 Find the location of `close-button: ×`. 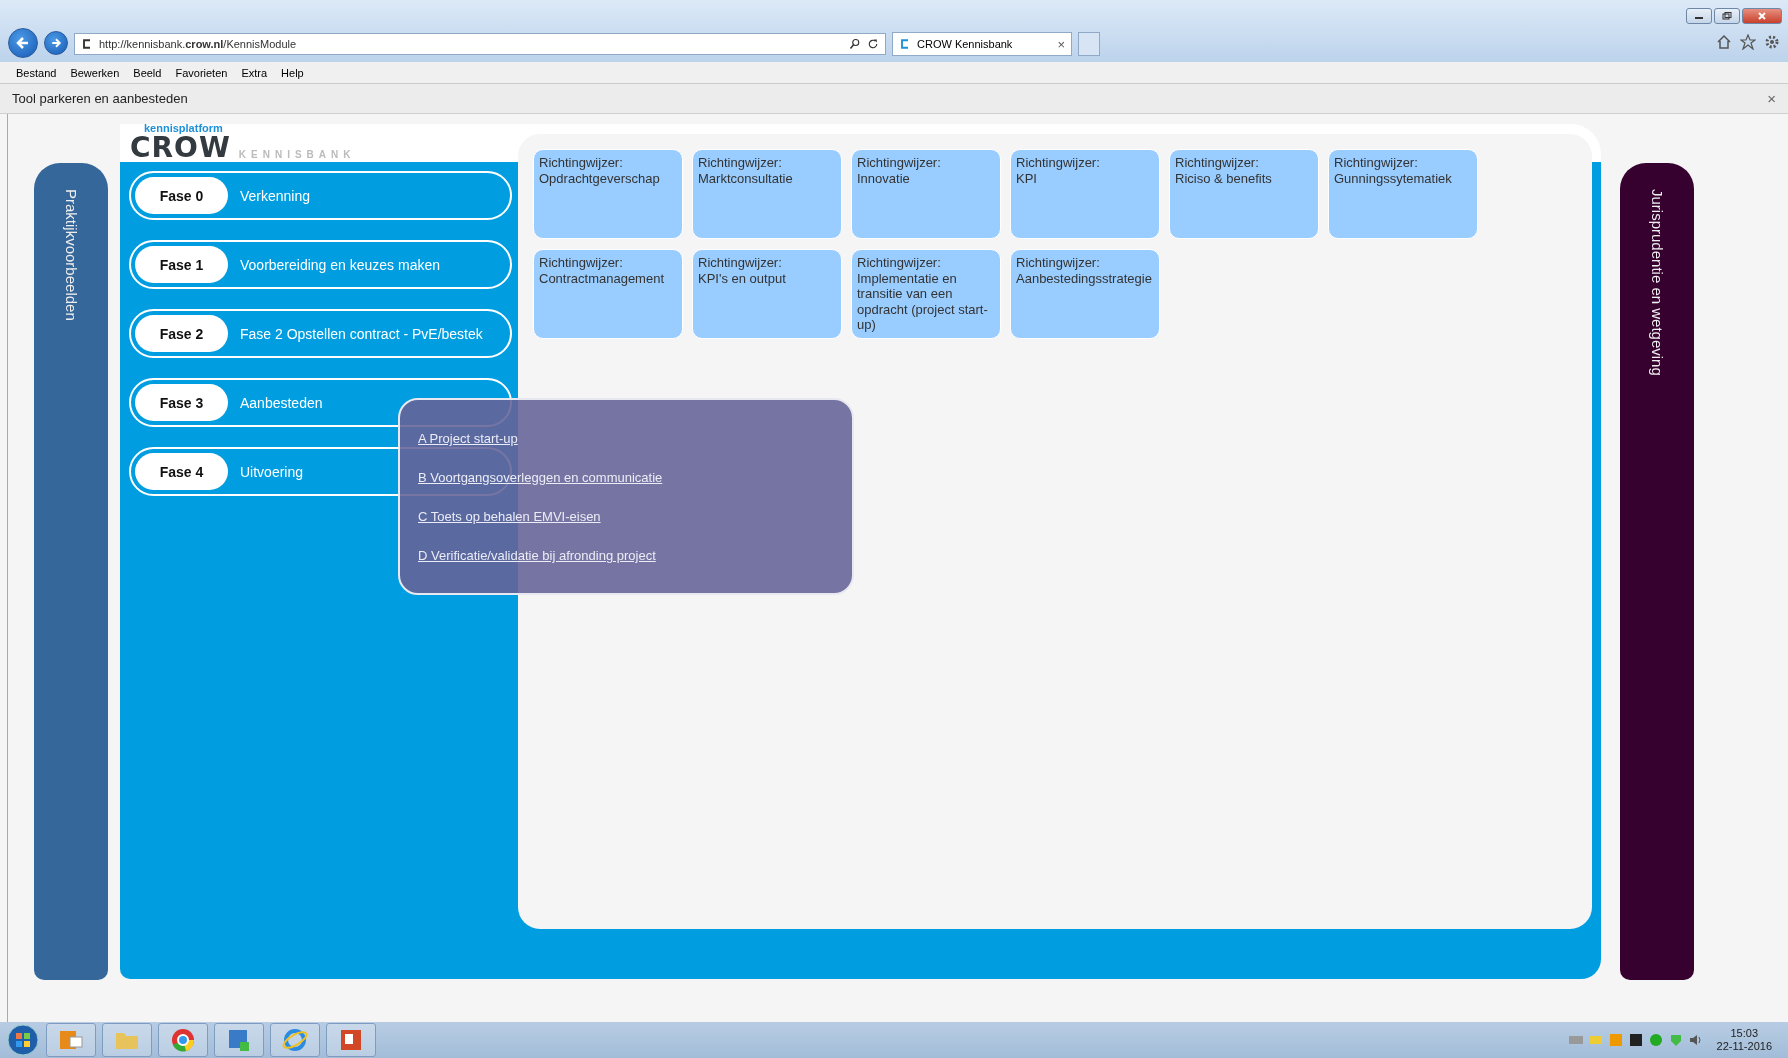

close-button: × is located at coordinates (1771, 98).